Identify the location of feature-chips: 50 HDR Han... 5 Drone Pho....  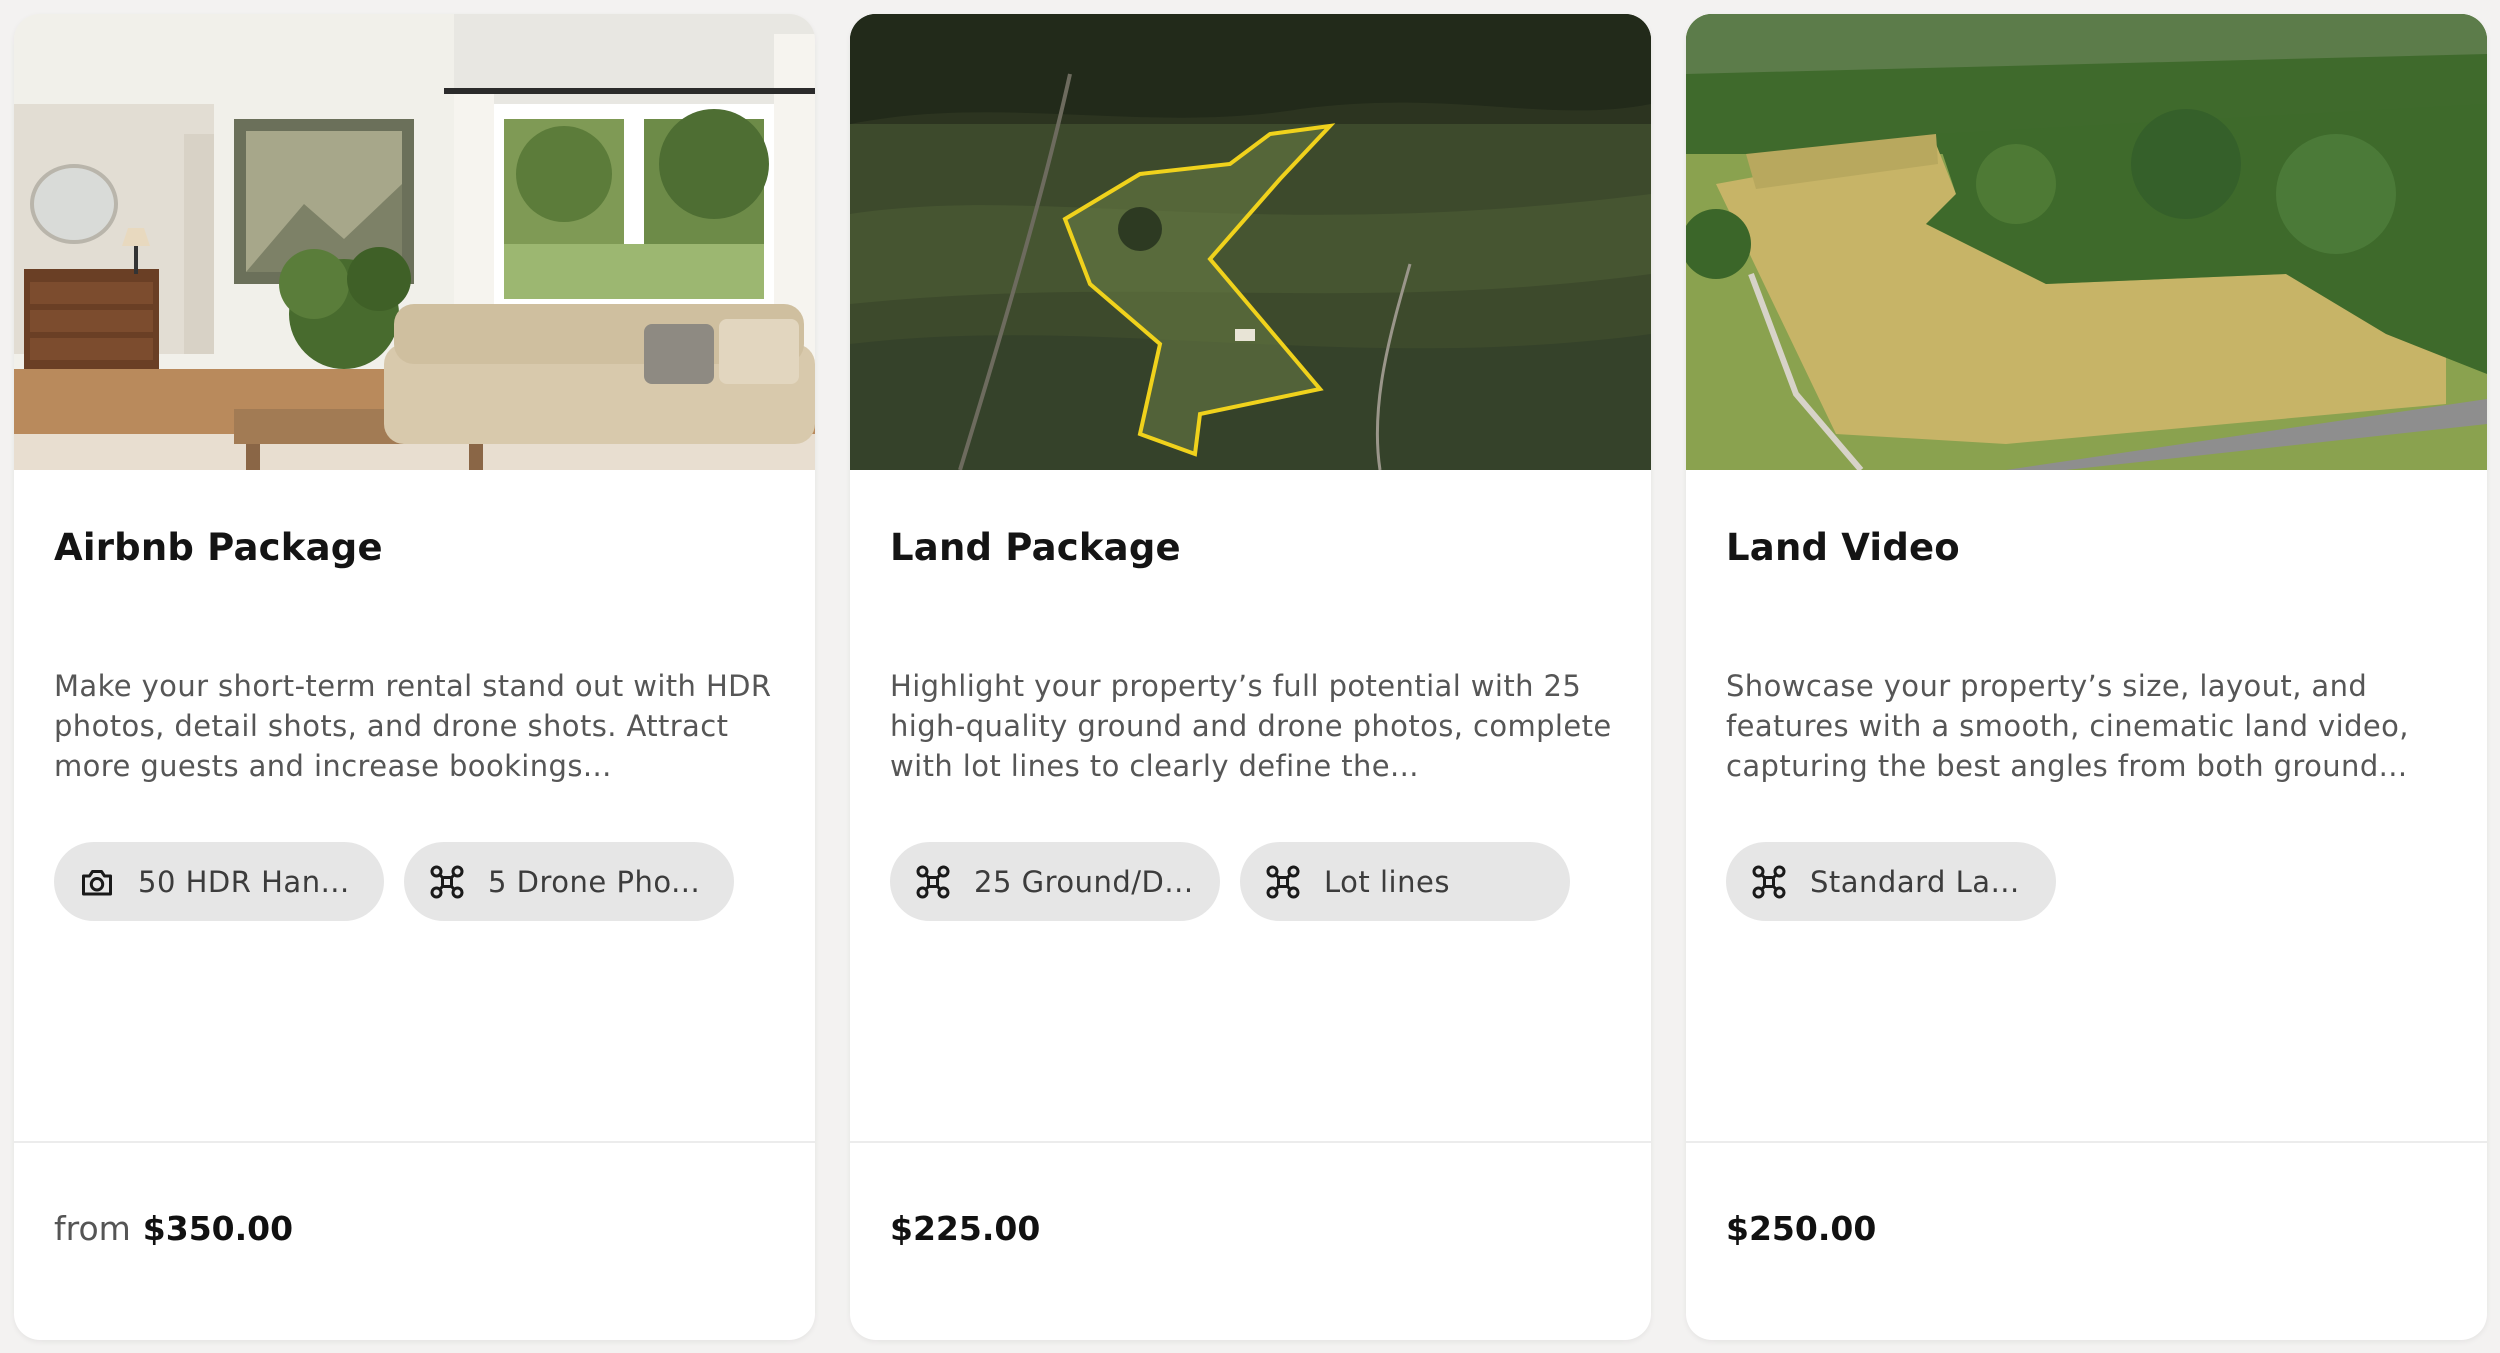
(394, 881).